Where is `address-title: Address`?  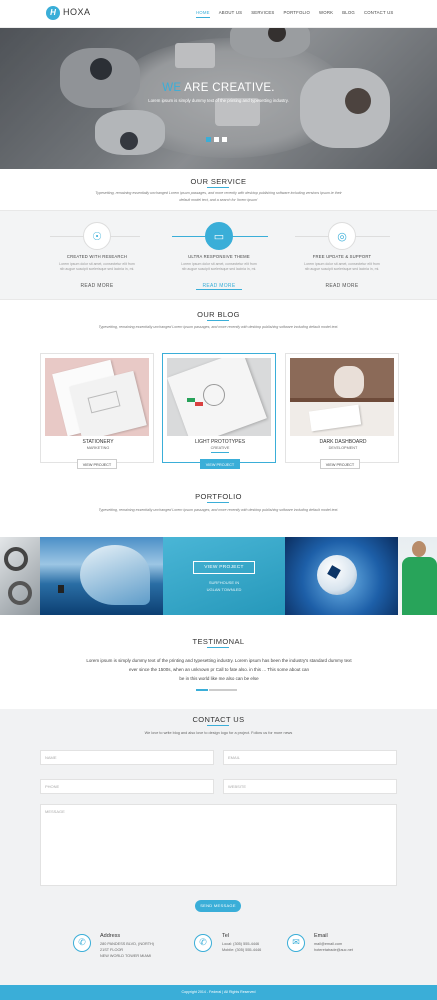
address-title: Address is located at coordinates (110, 936).